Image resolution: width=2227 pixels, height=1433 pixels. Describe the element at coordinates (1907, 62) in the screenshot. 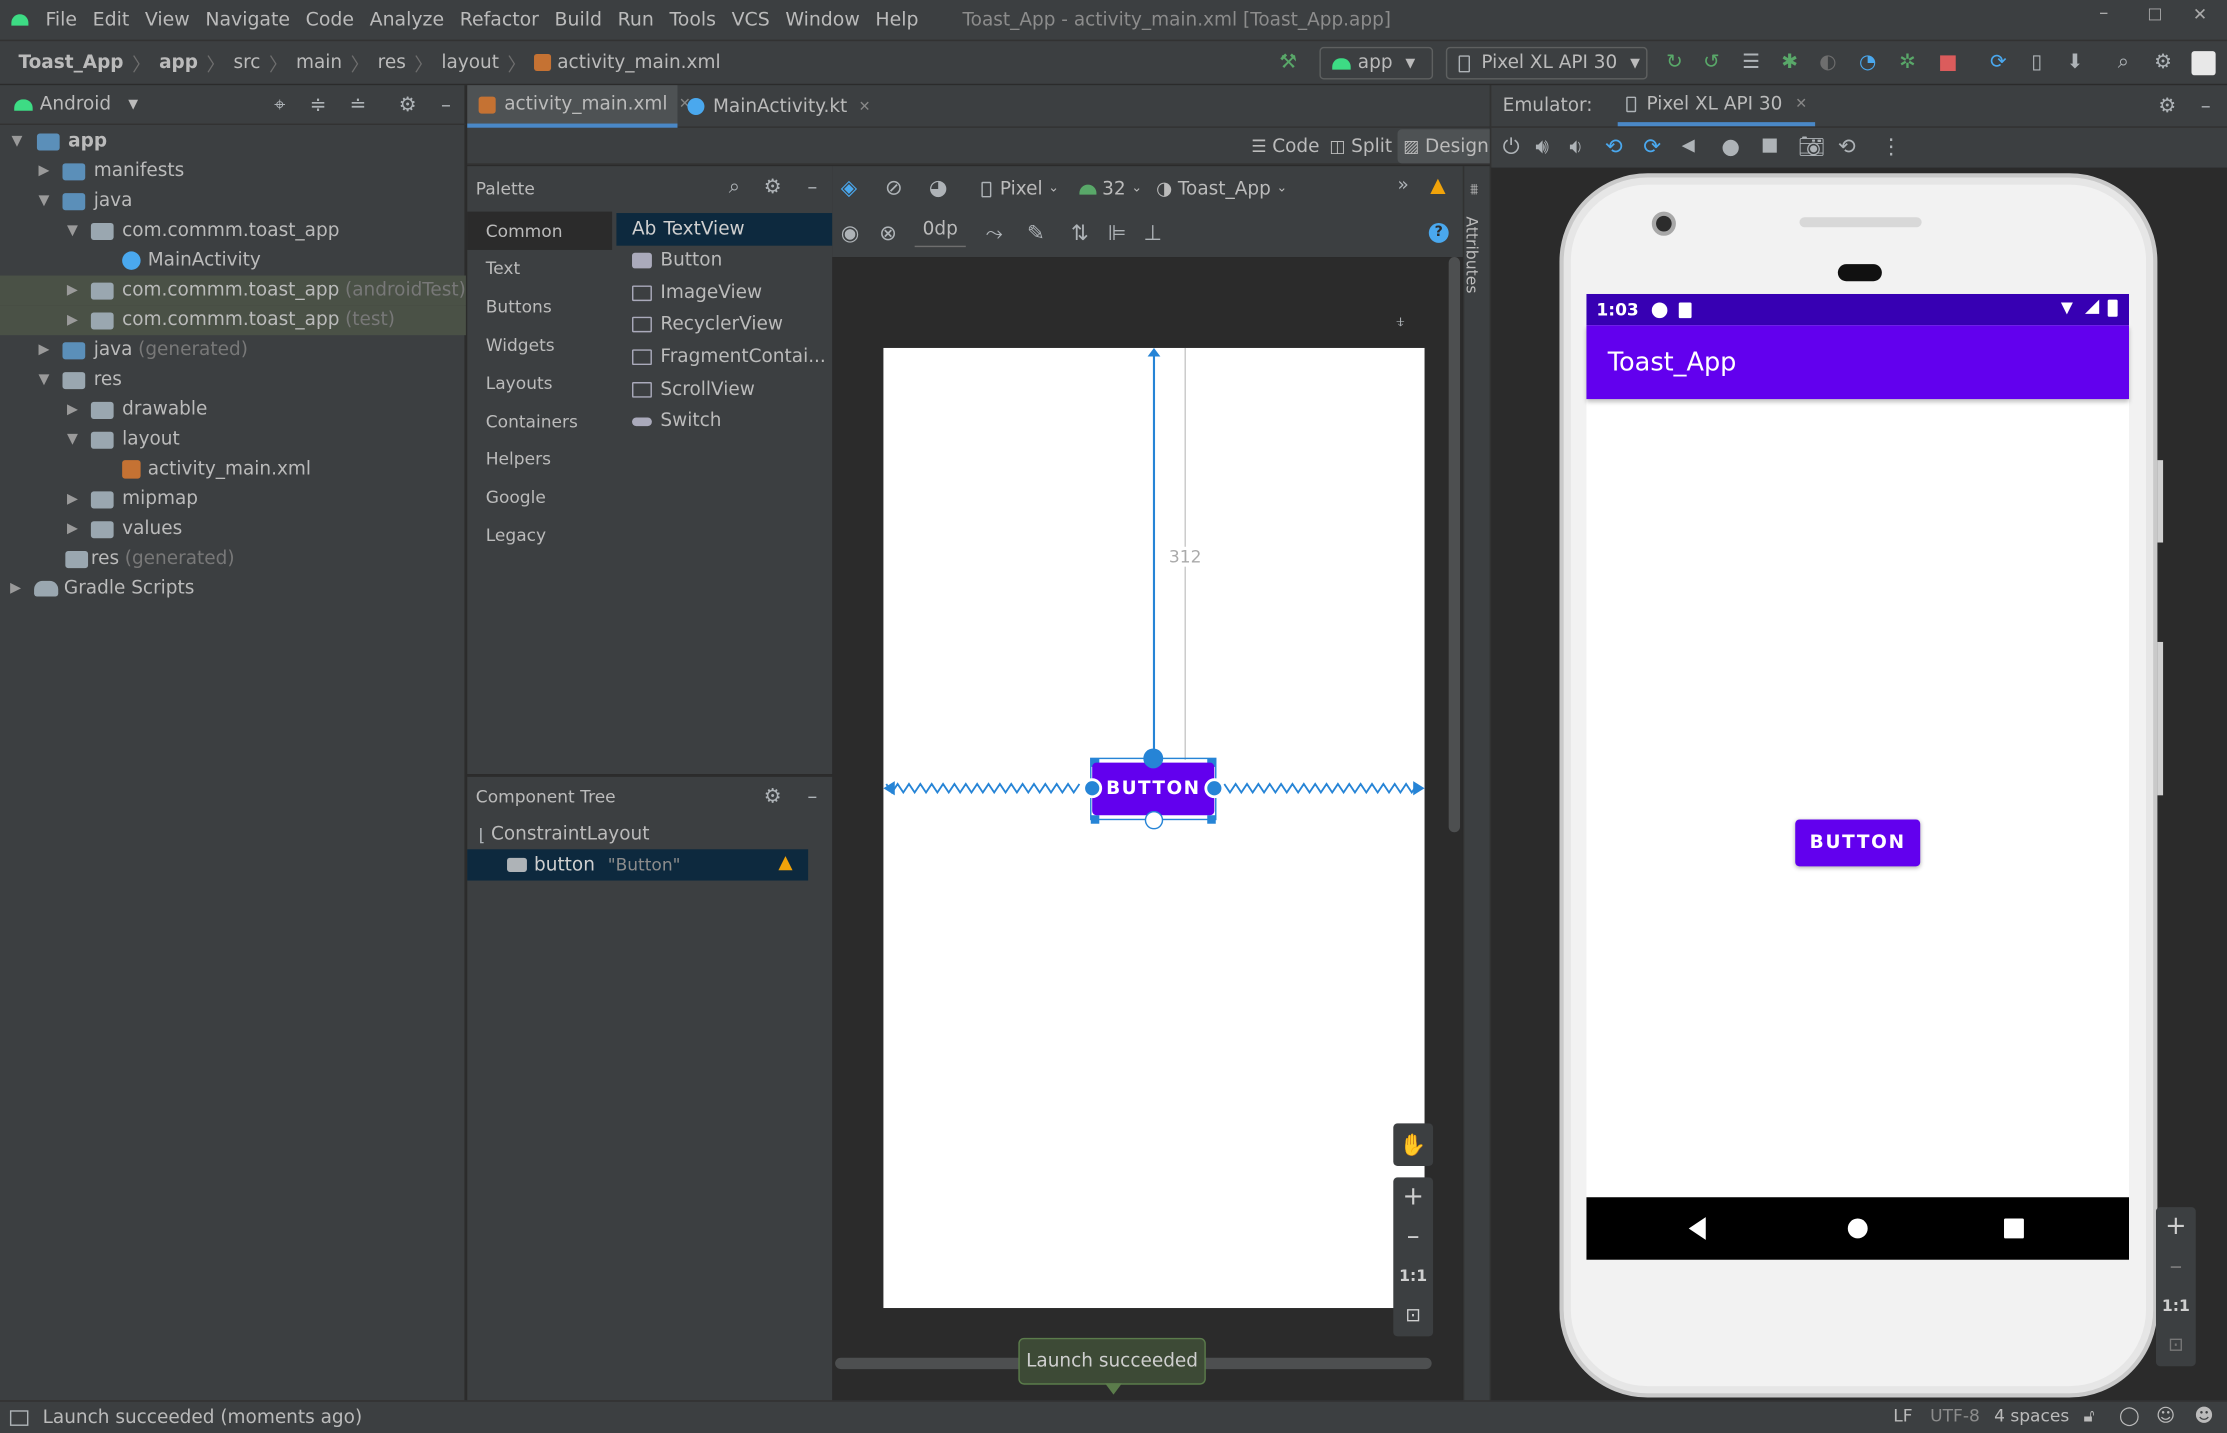

I see `attach-process-icon: ✲` at that location.